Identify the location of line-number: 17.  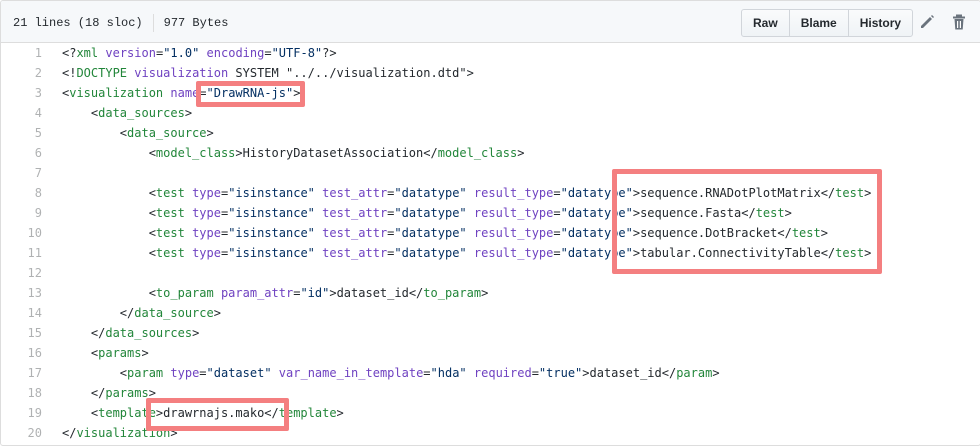
(21, 373).